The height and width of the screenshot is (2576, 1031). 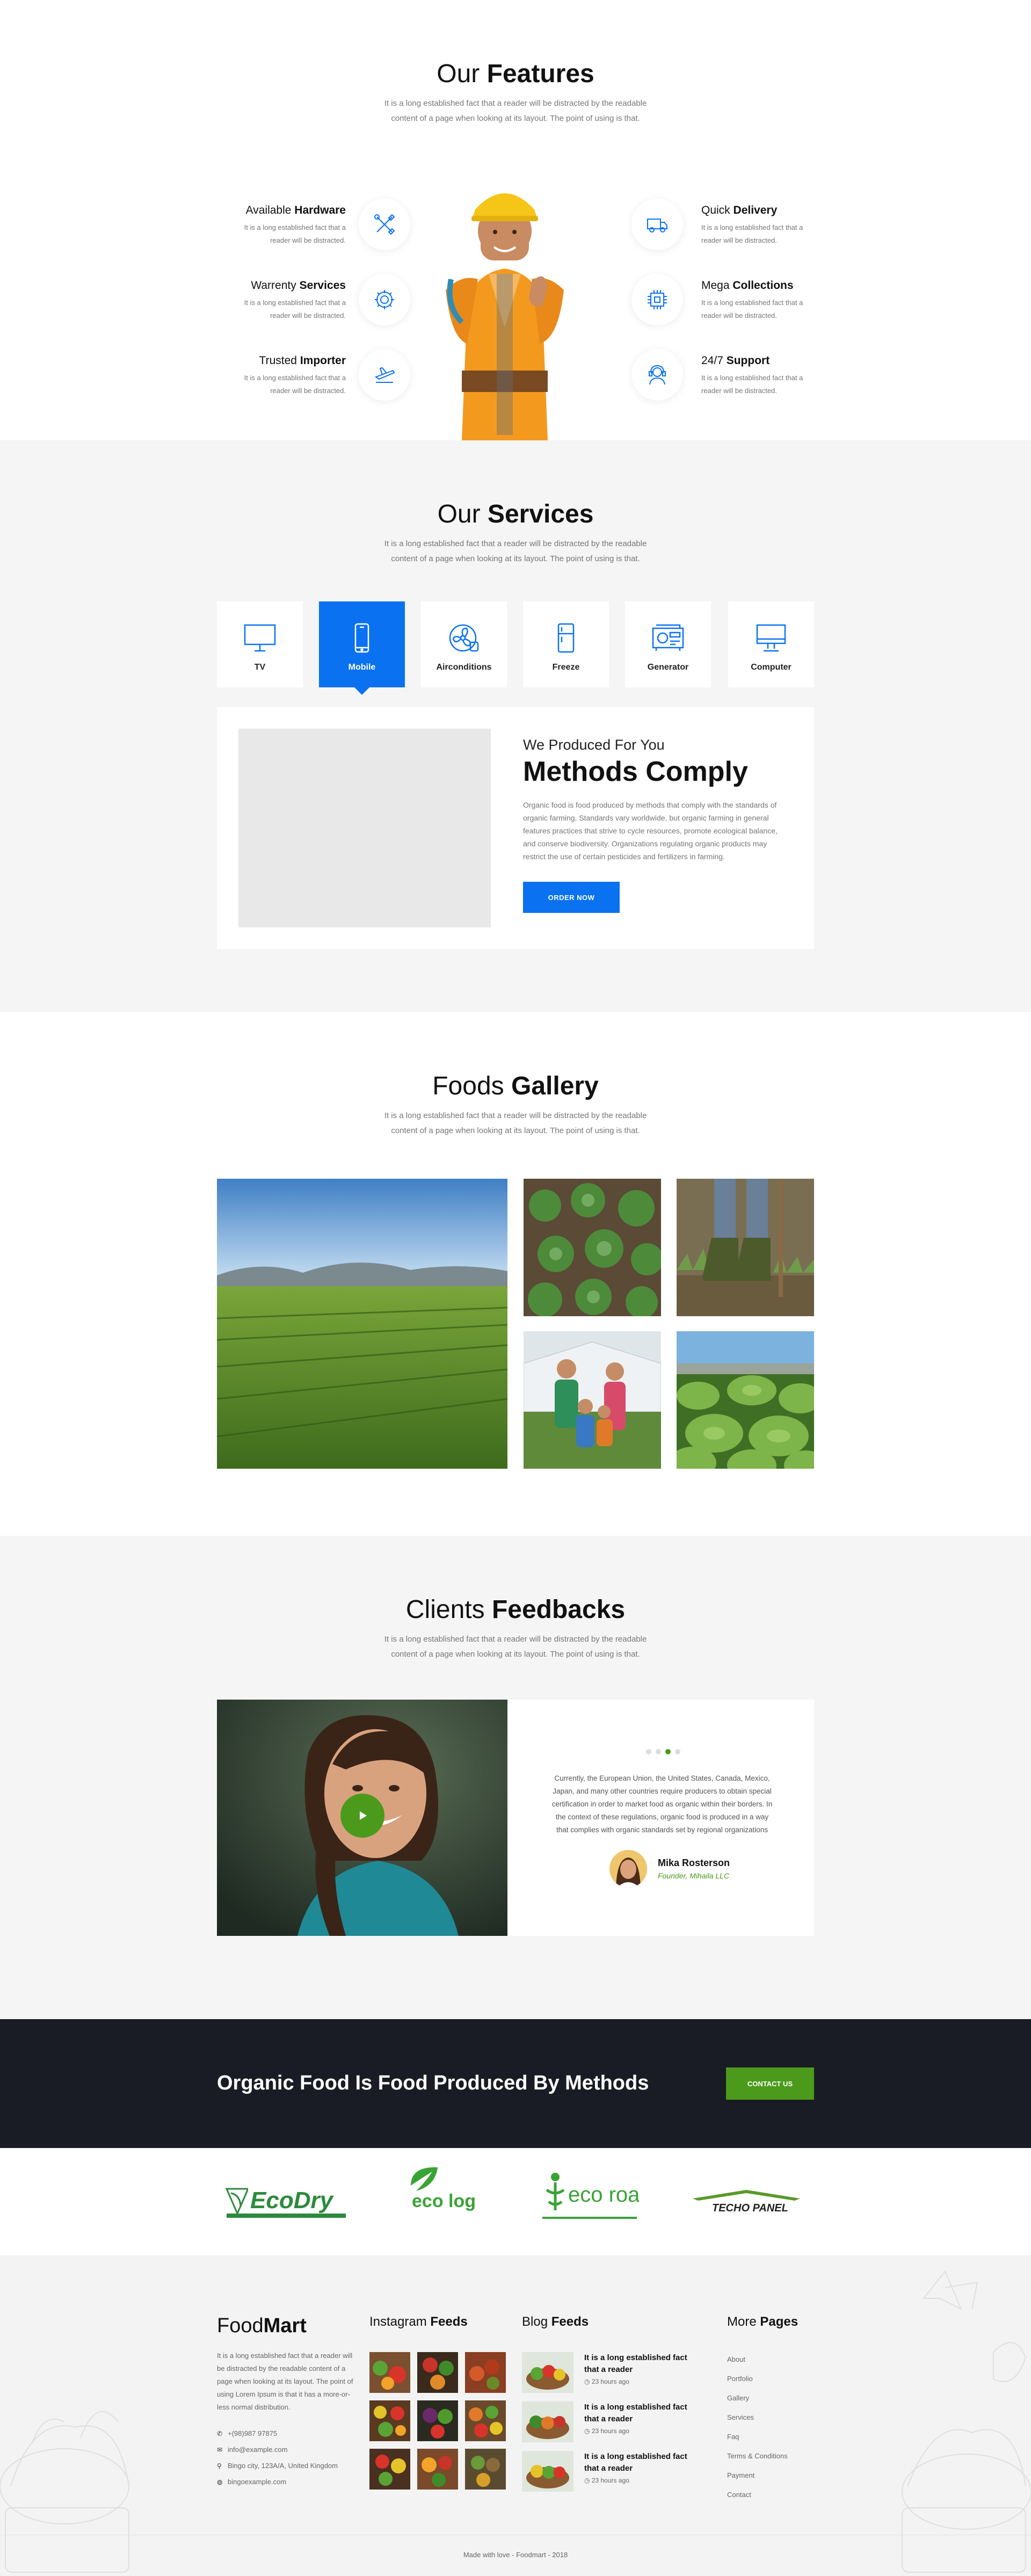 What do you see at coordinates (762, 2321) in the screenshot?
I see `more-pages-heading: More Pages` at bounding box center [762, 2321].